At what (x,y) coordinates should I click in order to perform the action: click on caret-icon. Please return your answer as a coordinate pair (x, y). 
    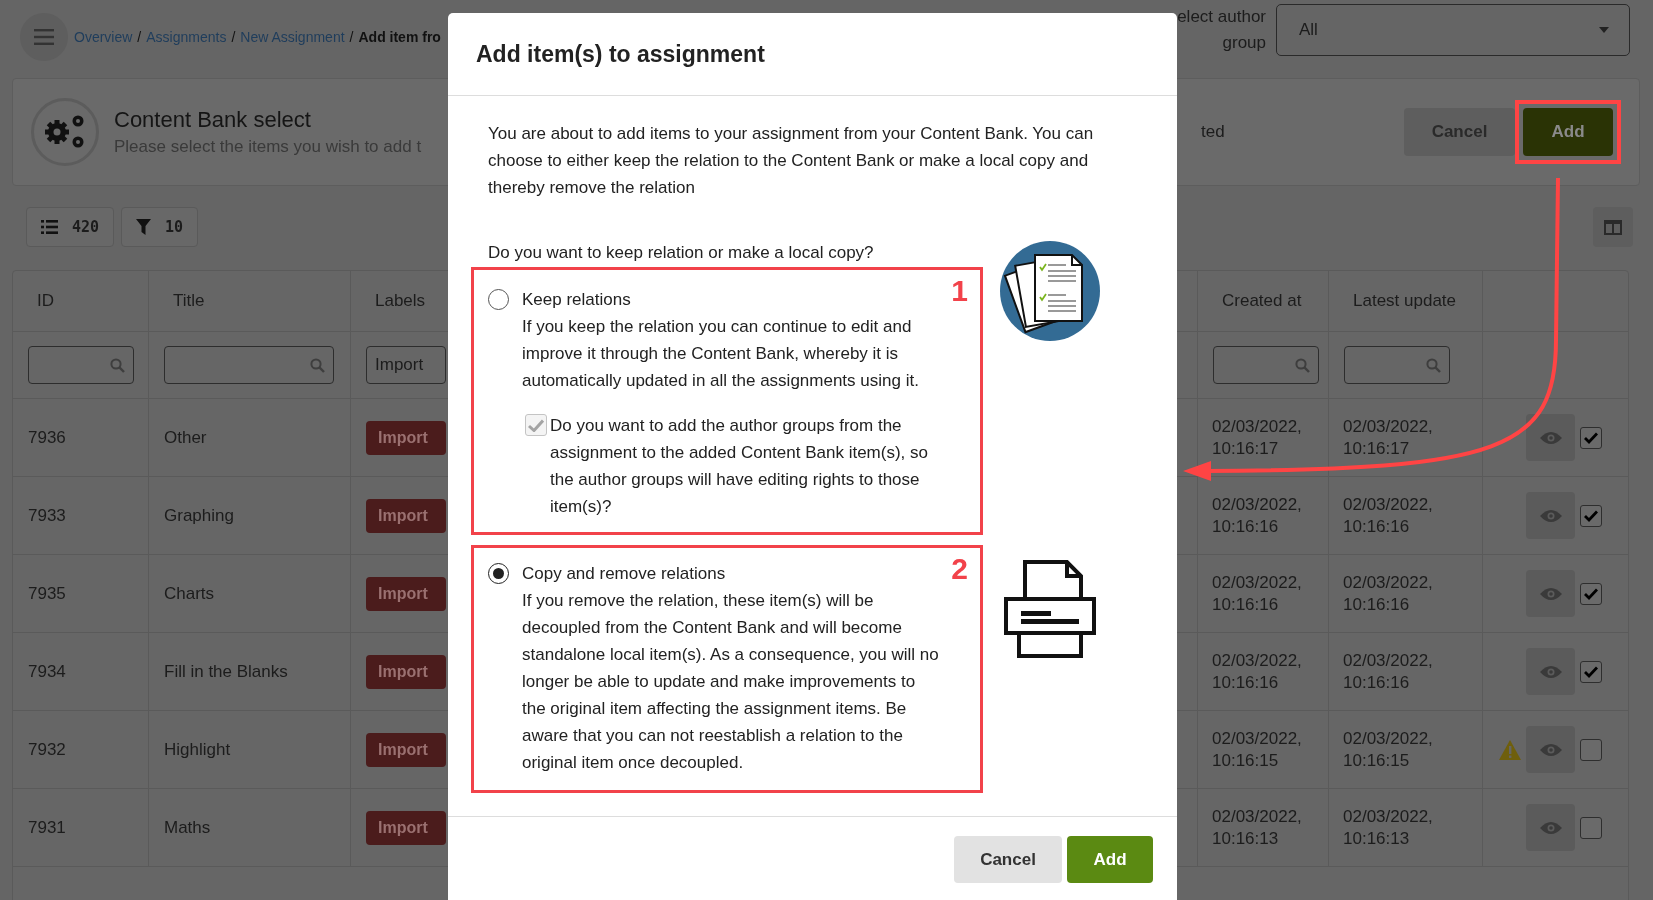
    Looking at the image, I should click on (1604, 30).